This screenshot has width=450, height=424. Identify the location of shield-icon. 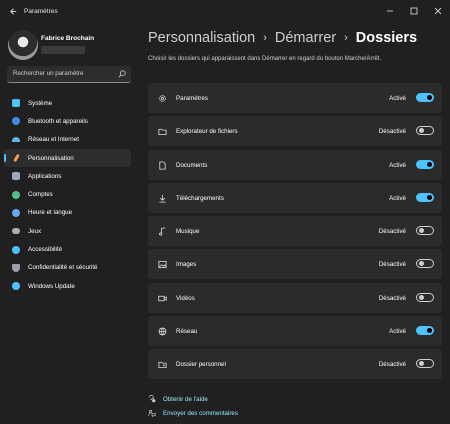
(16, 267).